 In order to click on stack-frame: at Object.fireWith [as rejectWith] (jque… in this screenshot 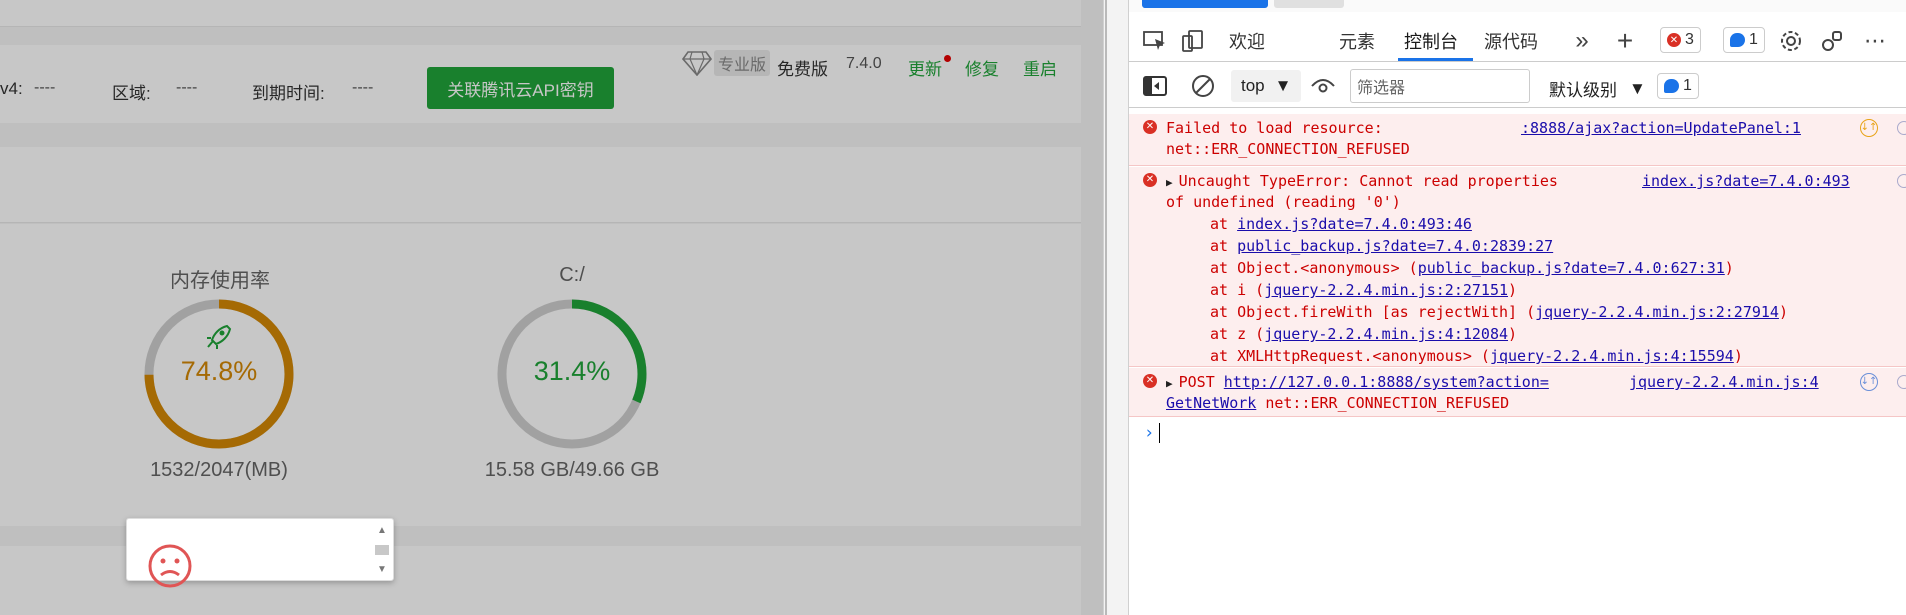, I will do `click(1499, 312)`.